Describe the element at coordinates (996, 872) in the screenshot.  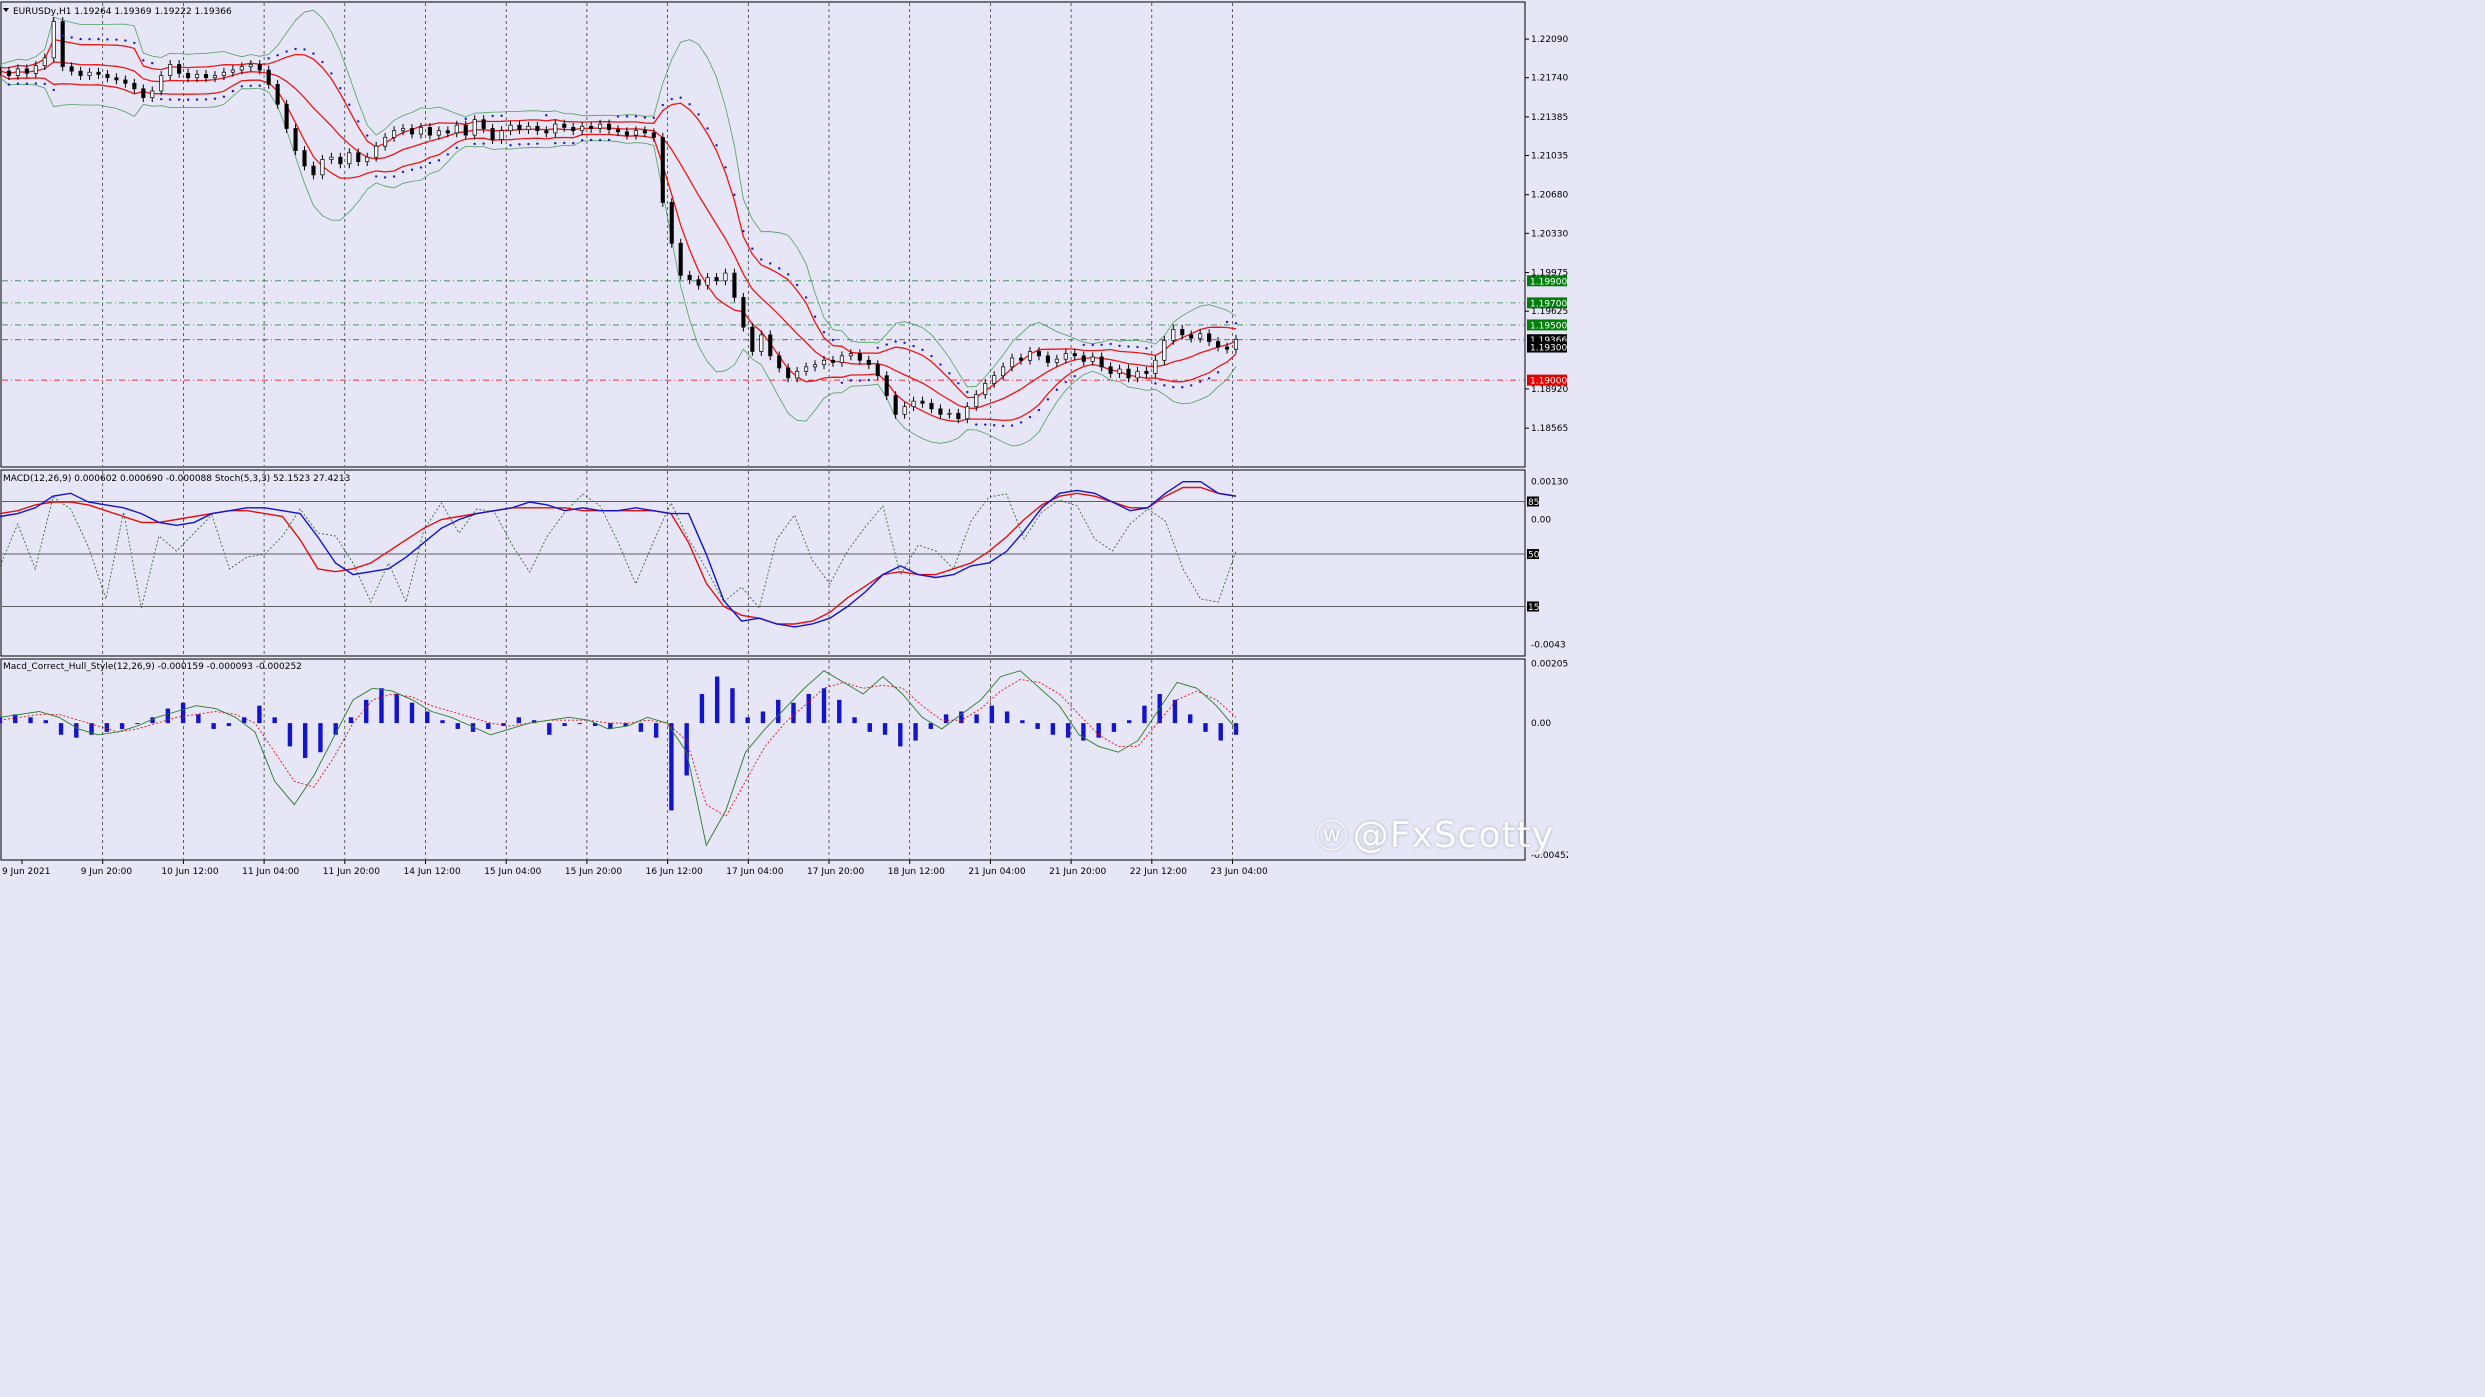
I see `time-label: 21 Jun 04:00` at that location.